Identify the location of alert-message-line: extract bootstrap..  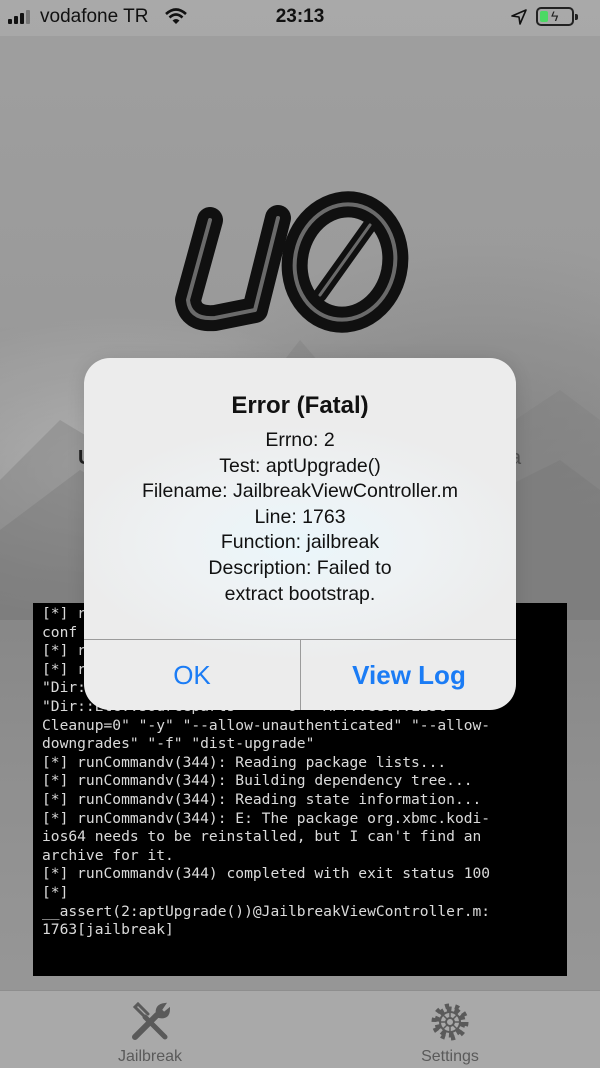
(300, 593).